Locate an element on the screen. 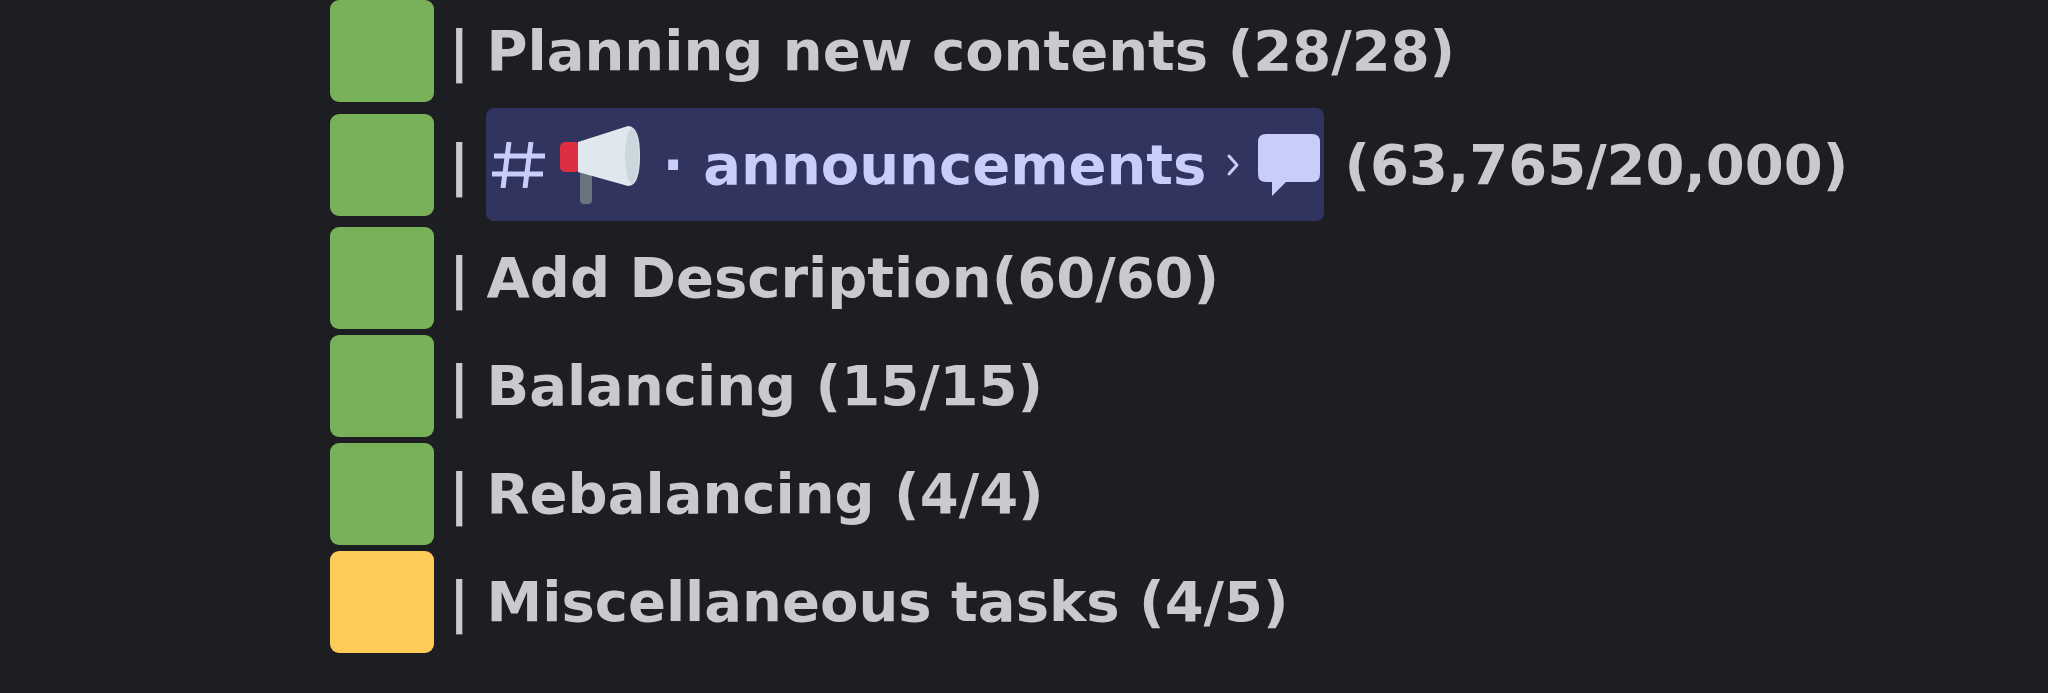 The image size is (2048, 693). hash-icon is located at coordinates (519, 164).